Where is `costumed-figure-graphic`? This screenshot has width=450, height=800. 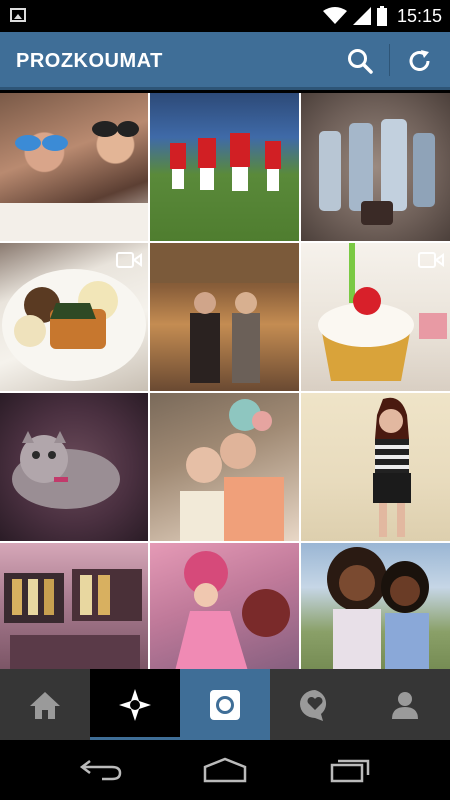 costumed-figure-graphic is located at coordinates (232, 610).